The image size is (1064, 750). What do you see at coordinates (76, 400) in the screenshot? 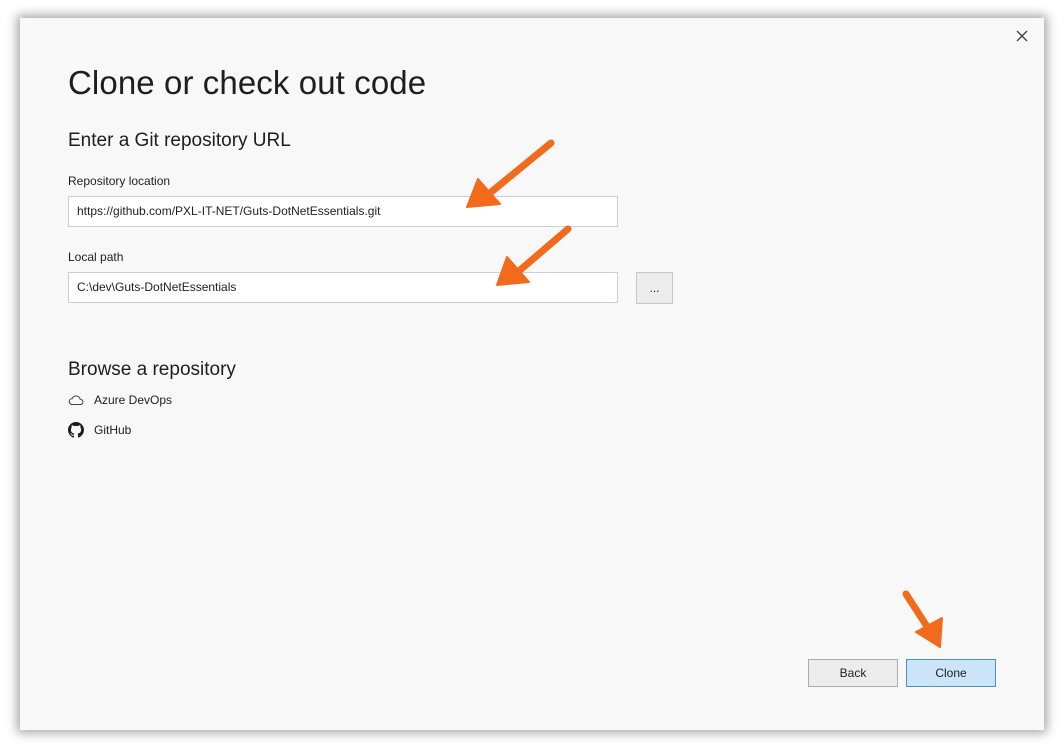
I see `cloud-icon` at bounding box center [76, 400].